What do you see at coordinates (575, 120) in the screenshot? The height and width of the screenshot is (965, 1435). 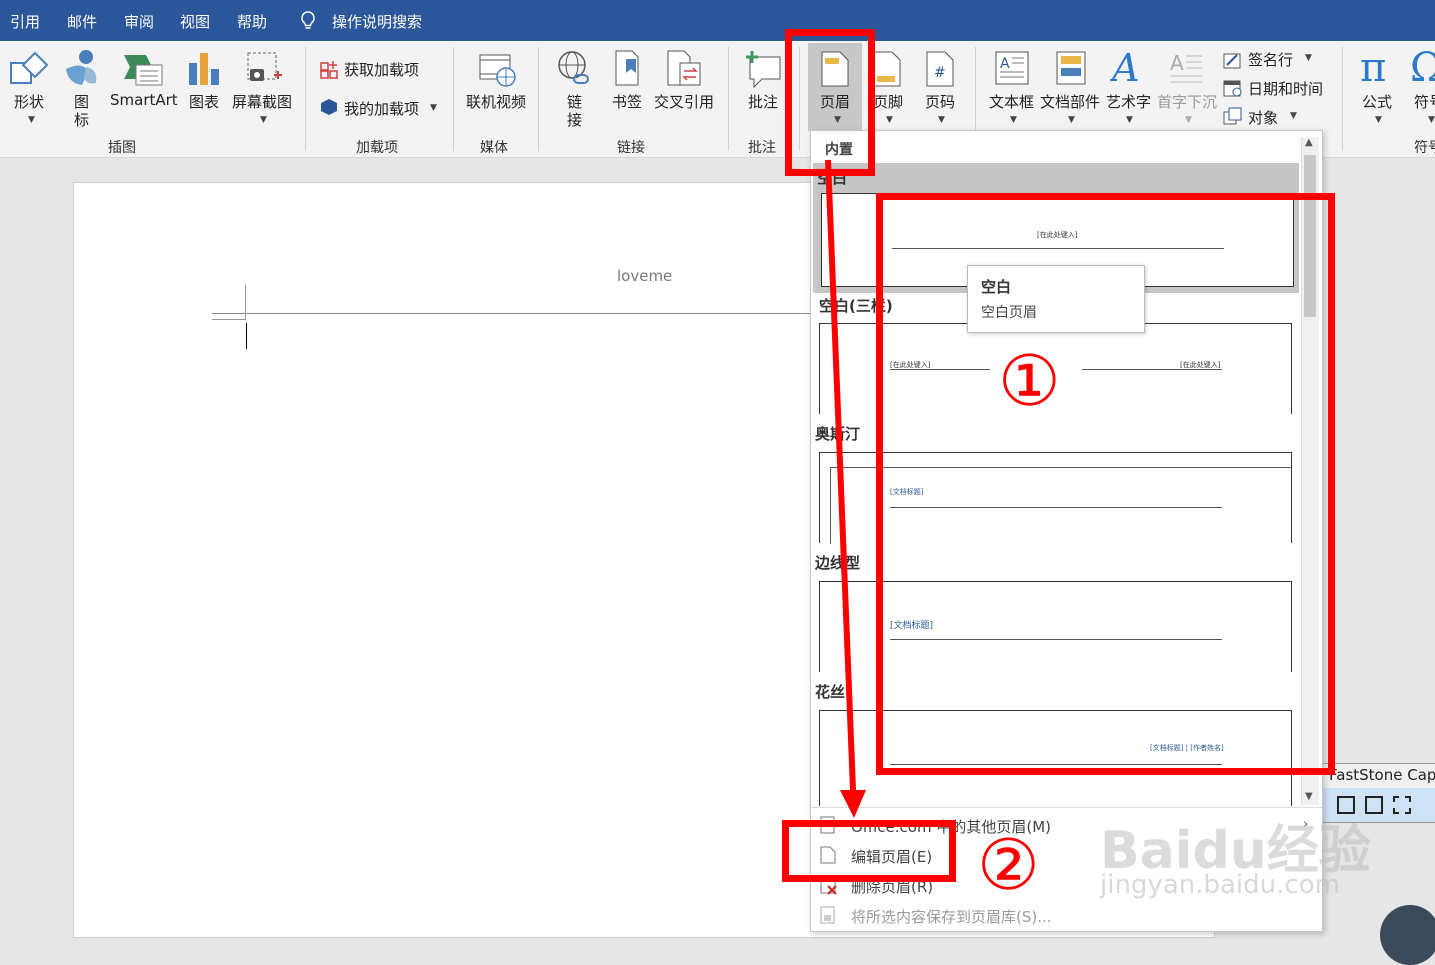 I see `link-button-line2: 接` at bounding box center [575, 120].